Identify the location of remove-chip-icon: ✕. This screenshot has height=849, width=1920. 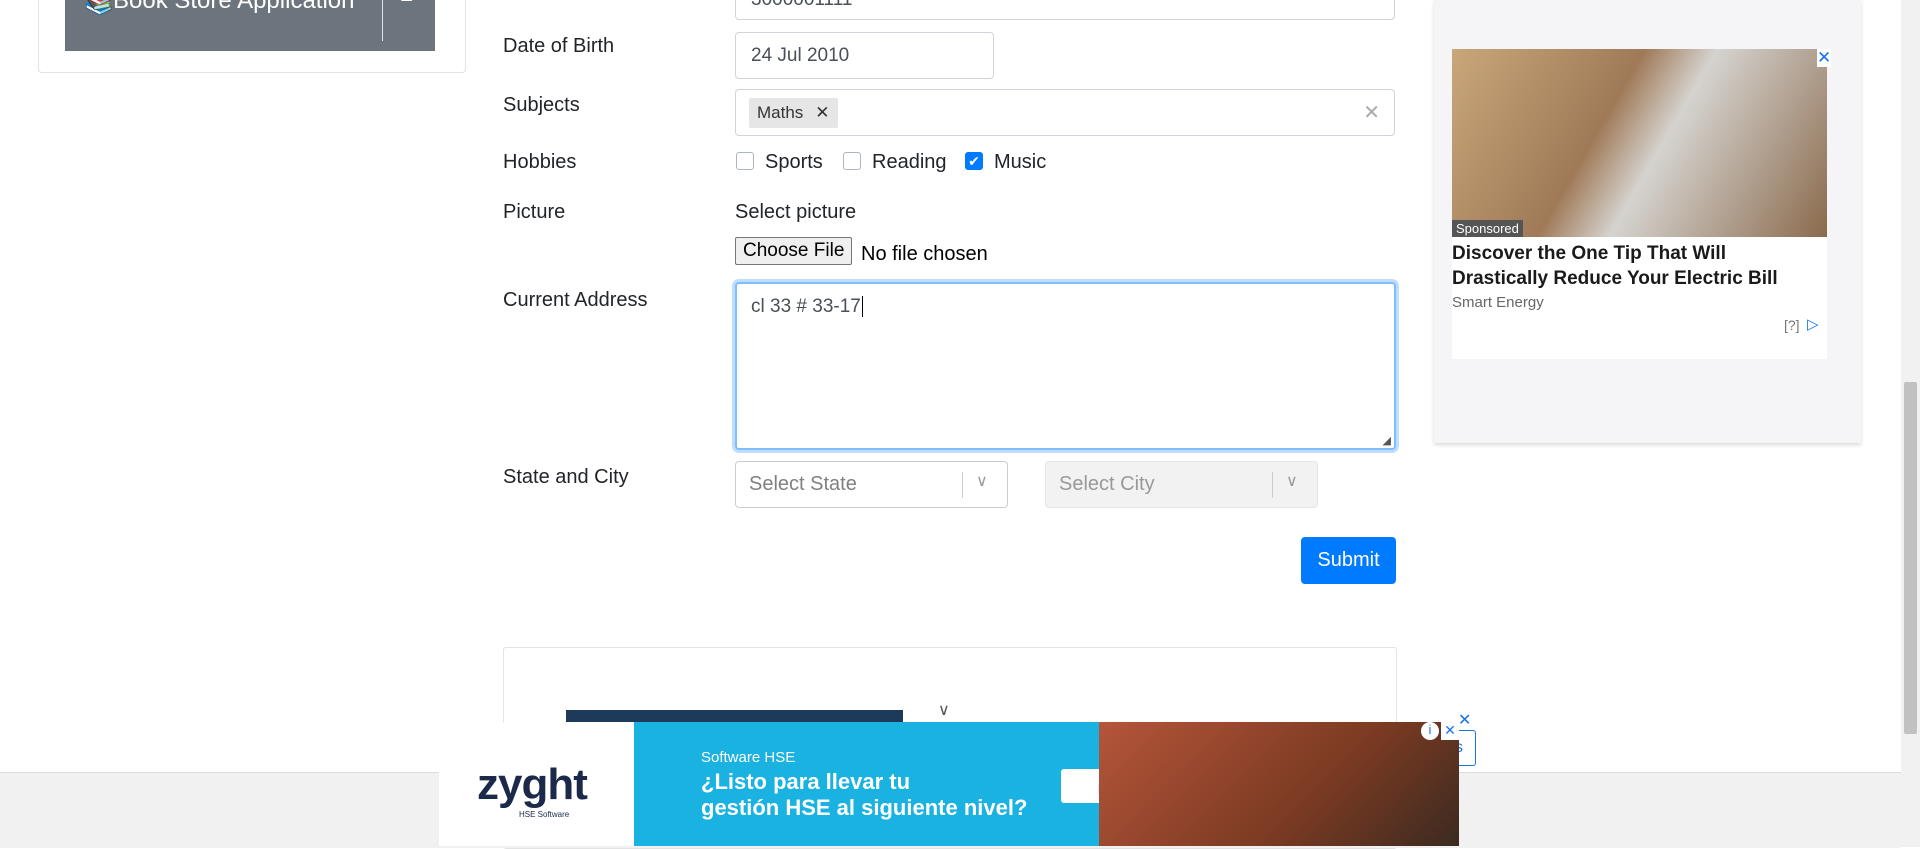
(822, 113).